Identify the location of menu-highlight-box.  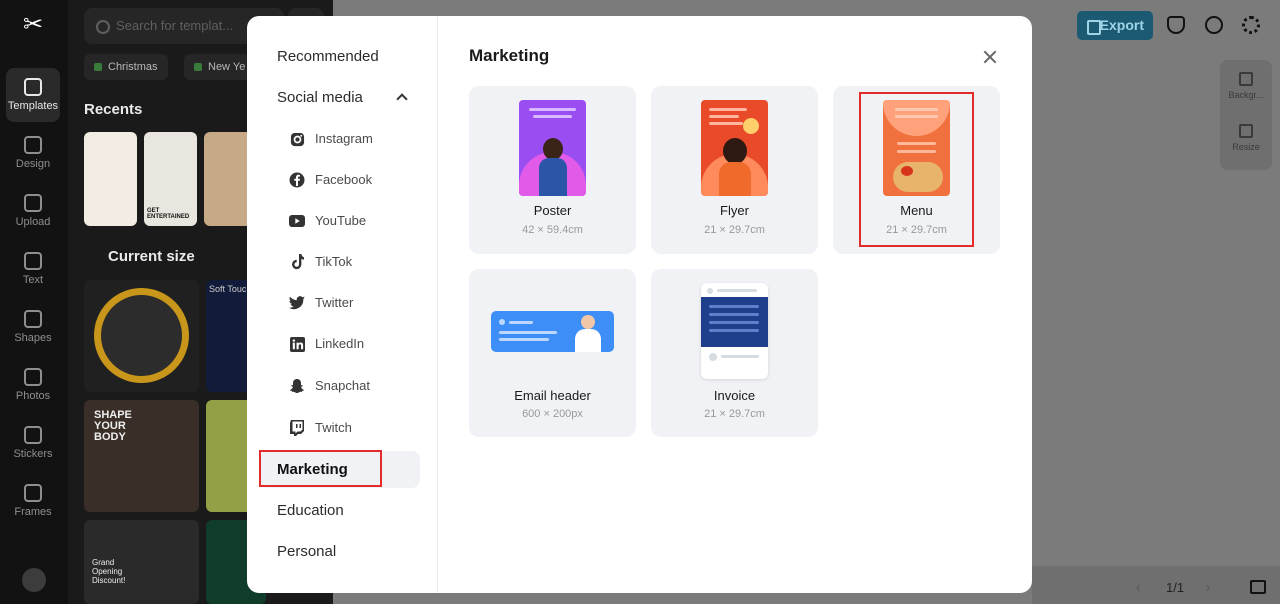
(916, 169).